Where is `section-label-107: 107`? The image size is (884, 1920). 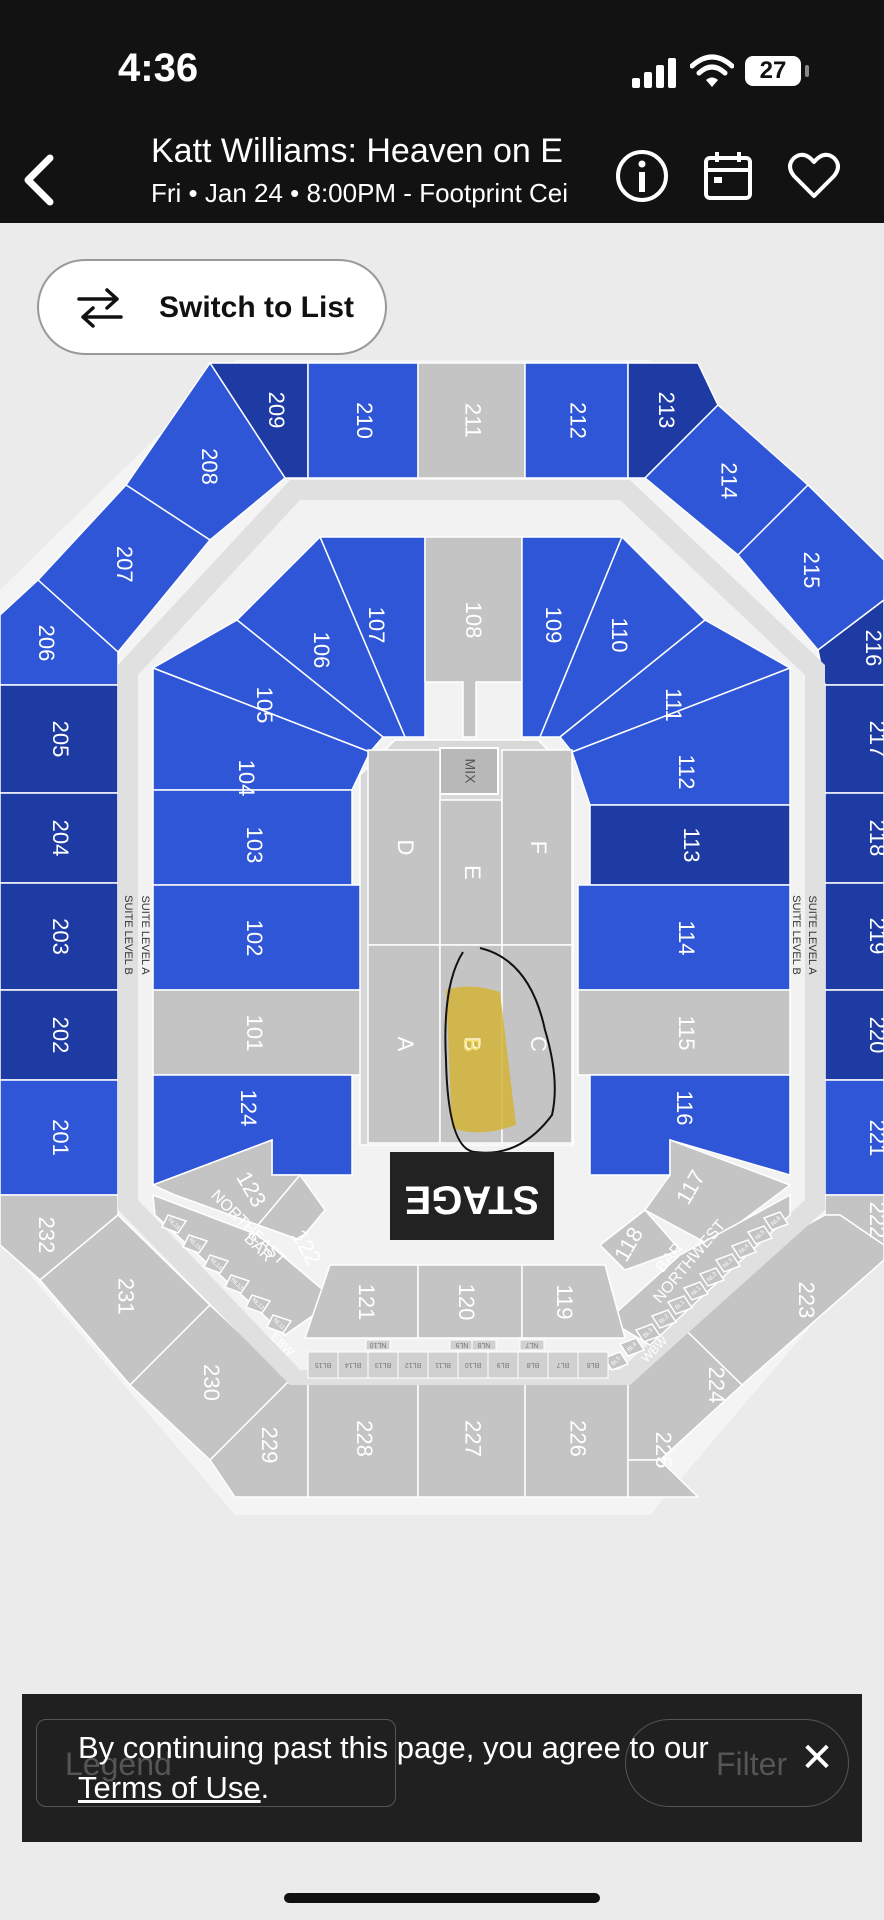
section-label-107: 107 is located at coordinates (376, 625).